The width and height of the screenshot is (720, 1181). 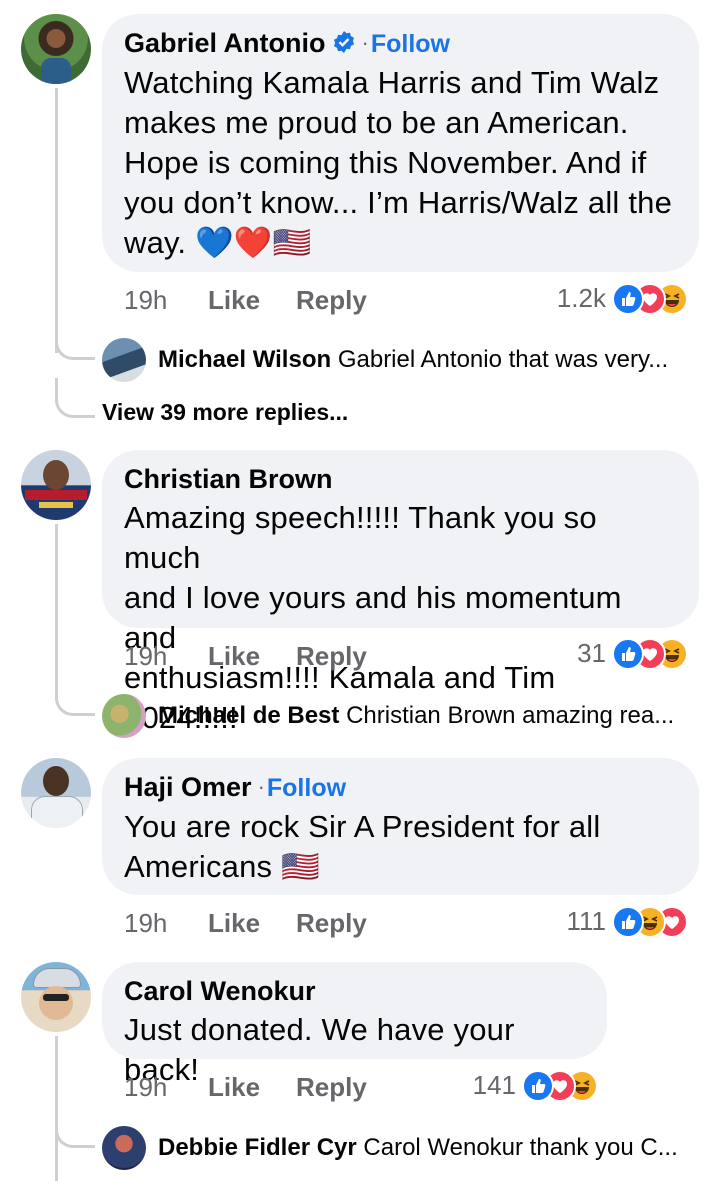 What do you see at coordinates (225, 43) in the screenshot?
I see `comment-author: Gabriel Antonio` at bounding box center [225, 43].